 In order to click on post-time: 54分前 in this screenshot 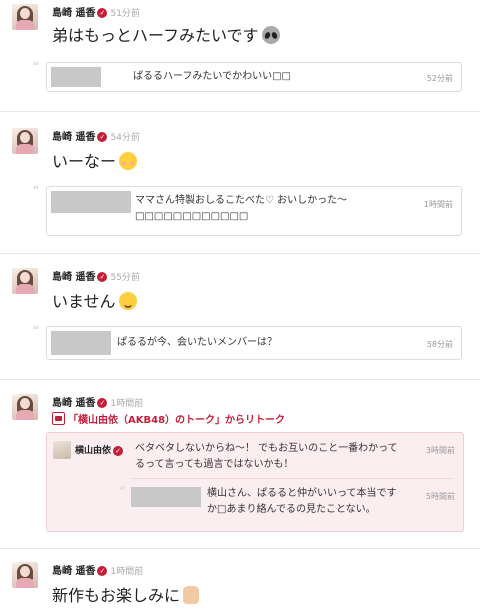, I will do `click(125, 138)`.